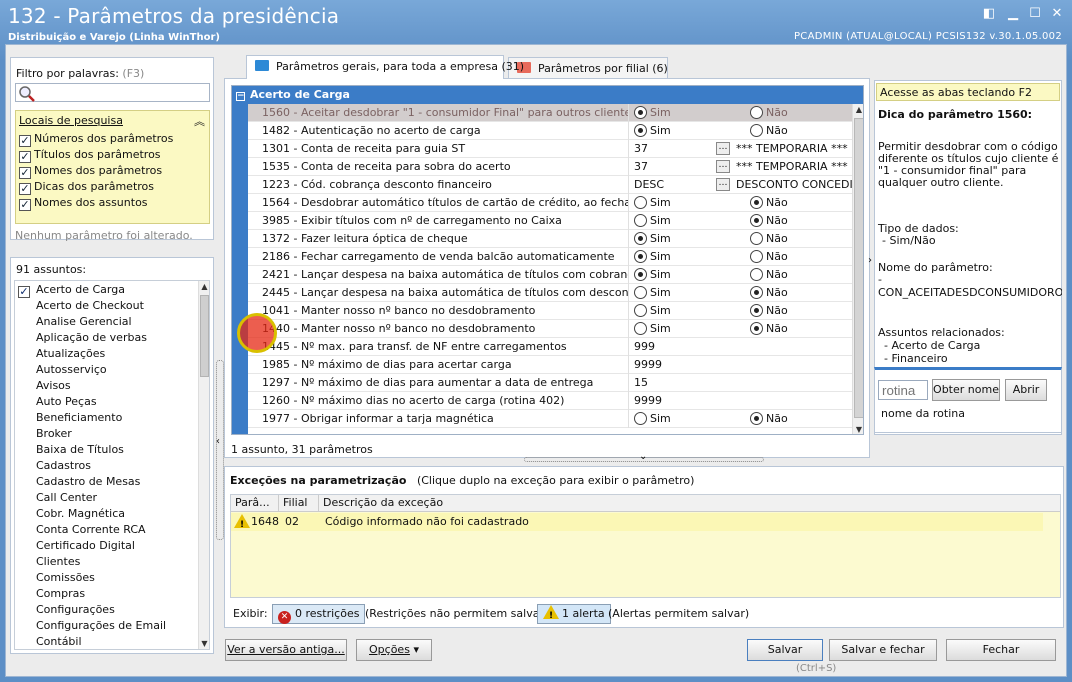  Describe the element at coordinates (547, 95) in the screenshot. I see `group-header: − Acerto de Carga` at that location.